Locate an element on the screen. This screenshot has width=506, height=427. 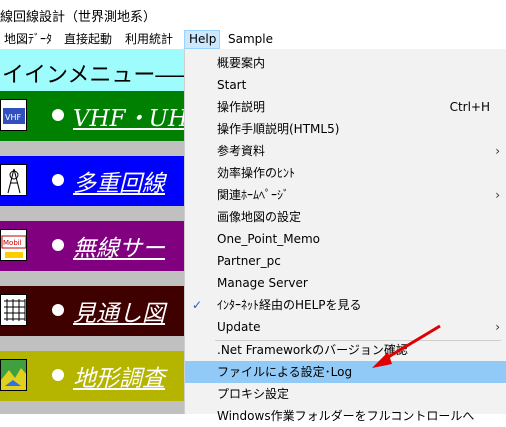
annotation-arrow-icon is located at coordinates (406, 346).